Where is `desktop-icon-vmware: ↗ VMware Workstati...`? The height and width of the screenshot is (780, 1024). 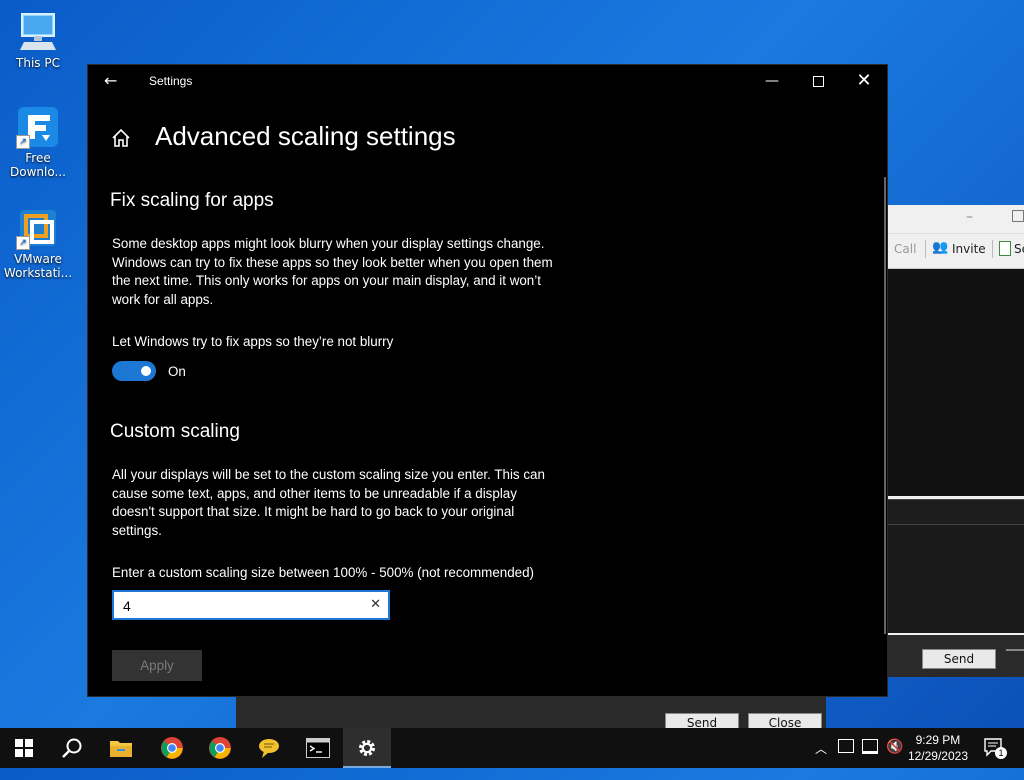 desktop-icon-vmware: ↗ VMware Workstati... is located at coordinates (38, 243).